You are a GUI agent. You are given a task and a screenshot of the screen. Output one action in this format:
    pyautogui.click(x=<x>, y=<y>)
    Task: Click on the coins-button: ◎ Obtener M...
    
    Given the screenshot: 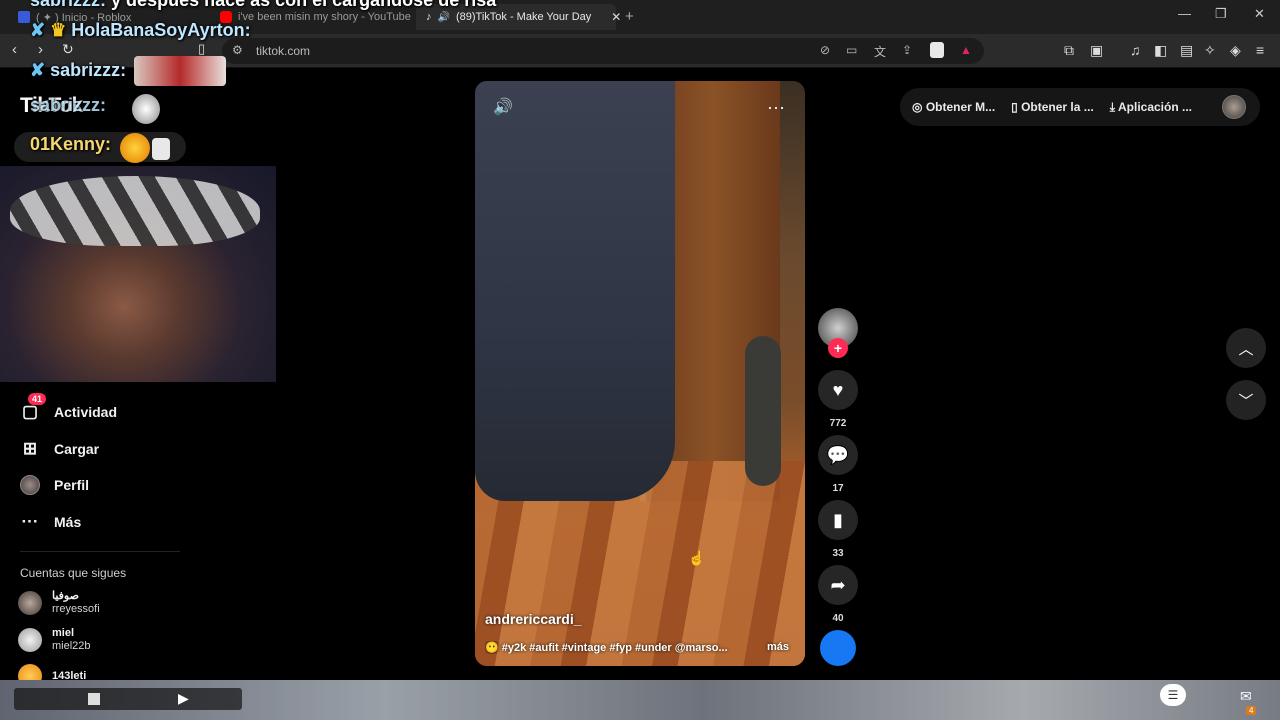 What is the action you would take?
    pyautogui.click(x=953, y=107)
    